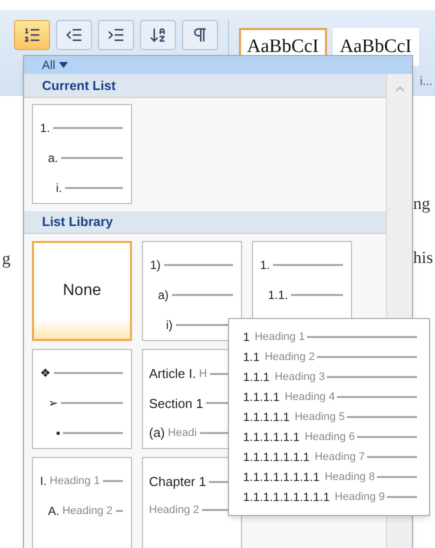 The width and height of the screenshot is (435, 548). What do you see at coordinates (82, 502) in the screenshot?
I see `list-style-tile: I. Heading 1 A. Heading 2` at bounding box center [82, 502].